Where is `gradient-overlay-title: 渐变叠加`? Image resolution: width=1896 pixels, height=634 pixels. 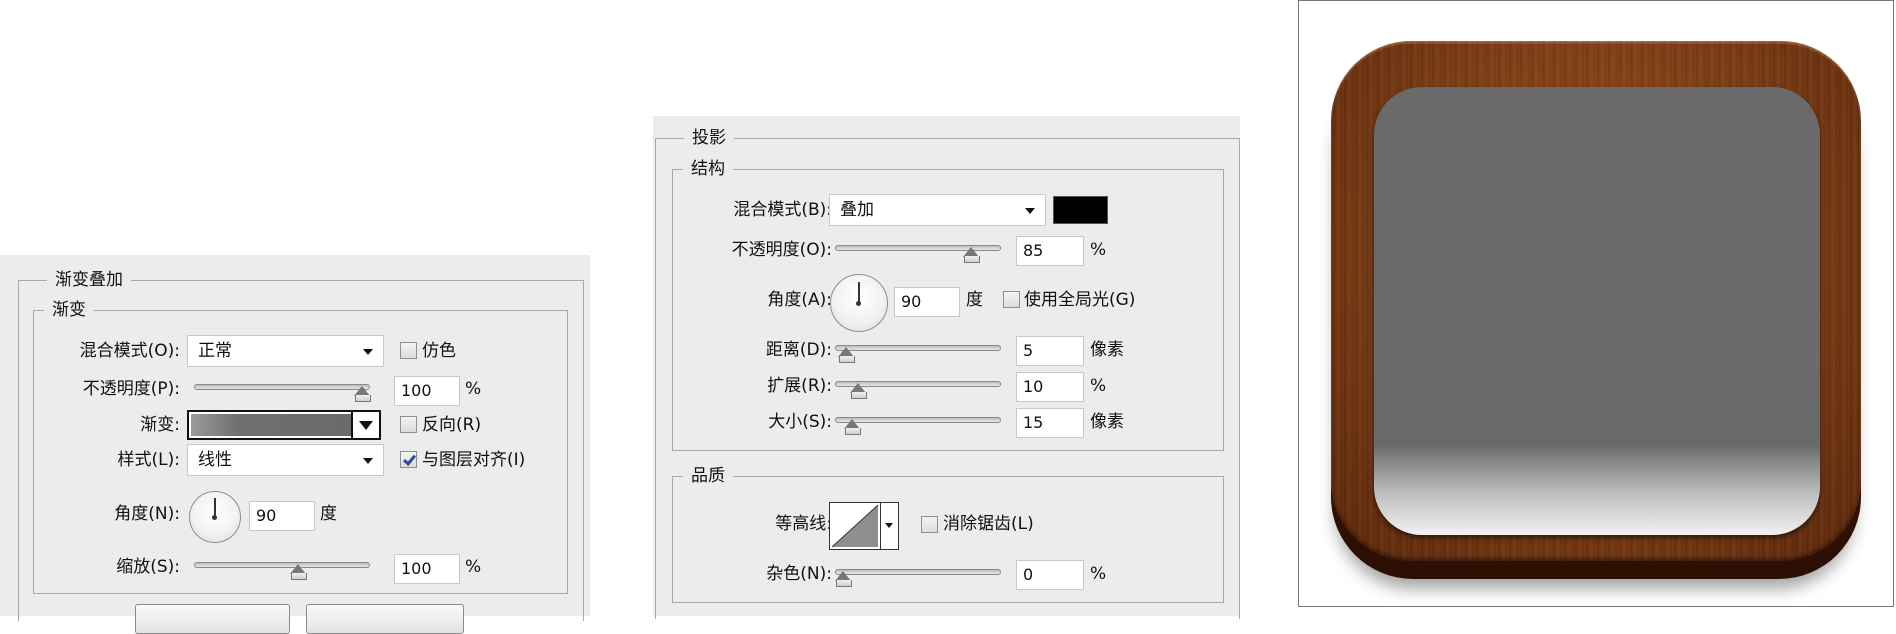
gradient-overlay-title: 渐变叠加 is located at coordinates (89, 280).